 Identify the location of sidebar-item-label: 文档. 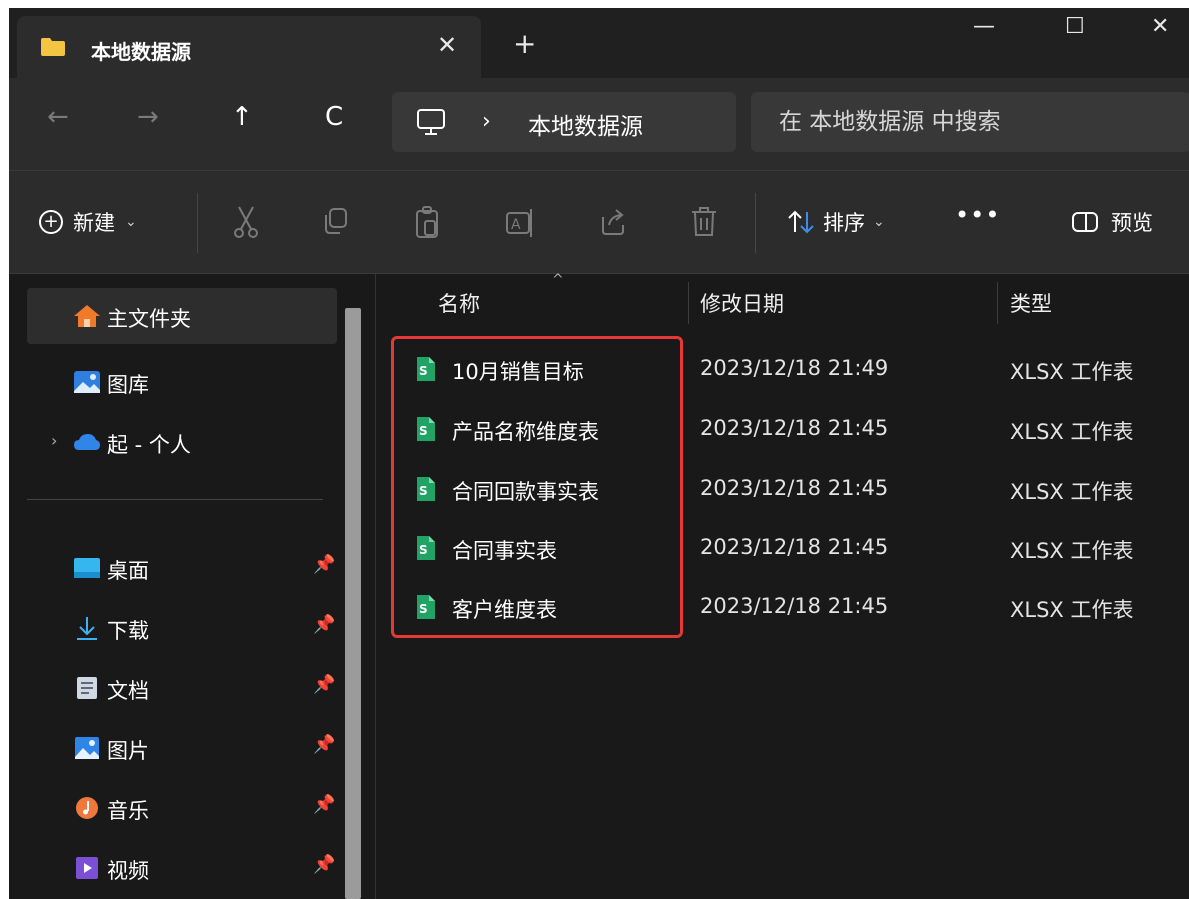
(128, 691).